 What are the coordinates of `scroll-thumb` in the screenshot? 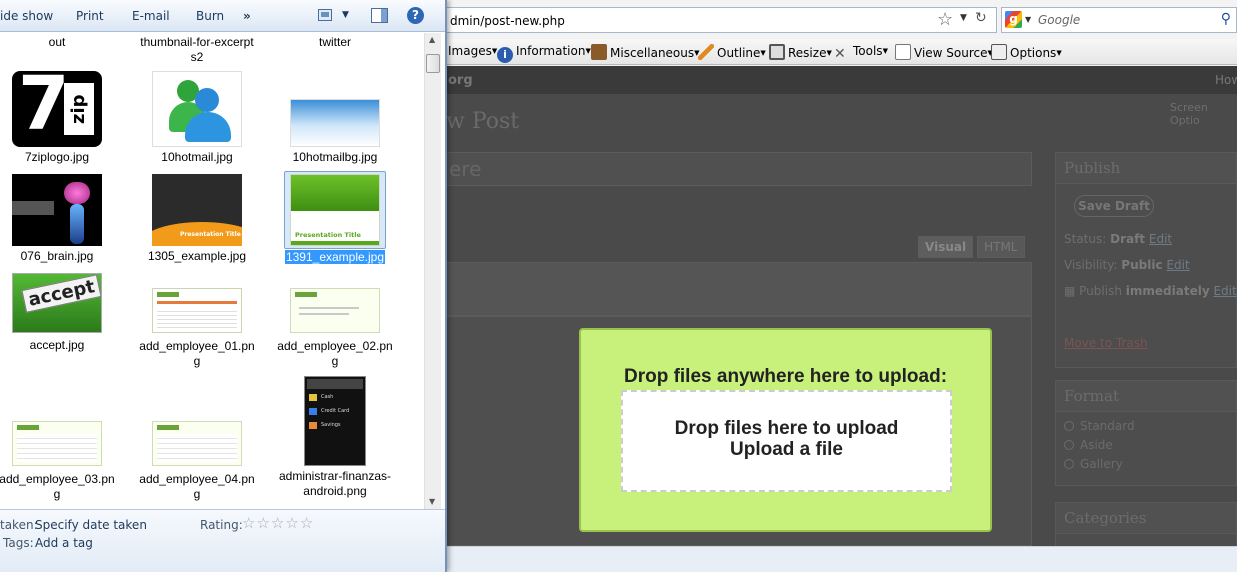 It's located at (433, 63).